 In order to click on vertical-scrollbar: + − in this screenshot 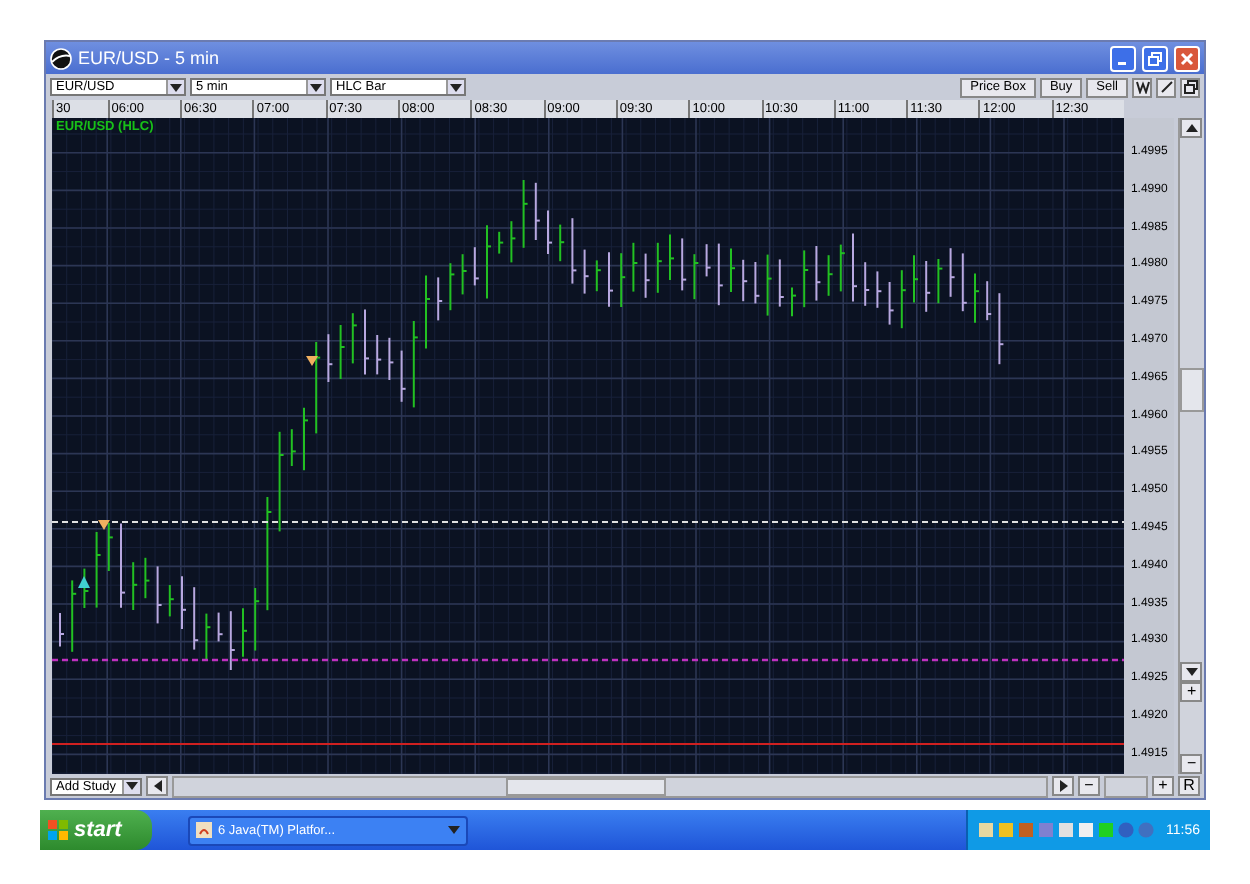, I will do `click(1191, 446)`.